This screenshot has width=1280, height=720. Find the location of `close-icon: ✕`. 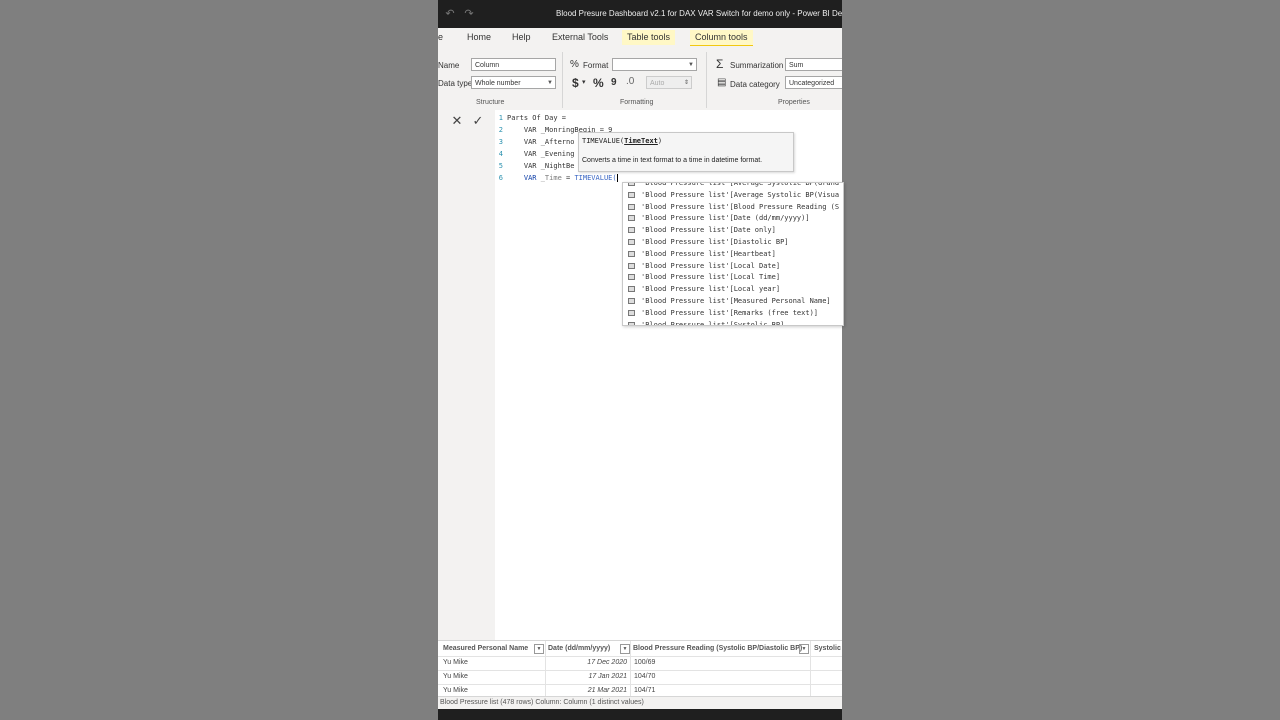

close-icon: ✕ is located at coordinates (457, 121).